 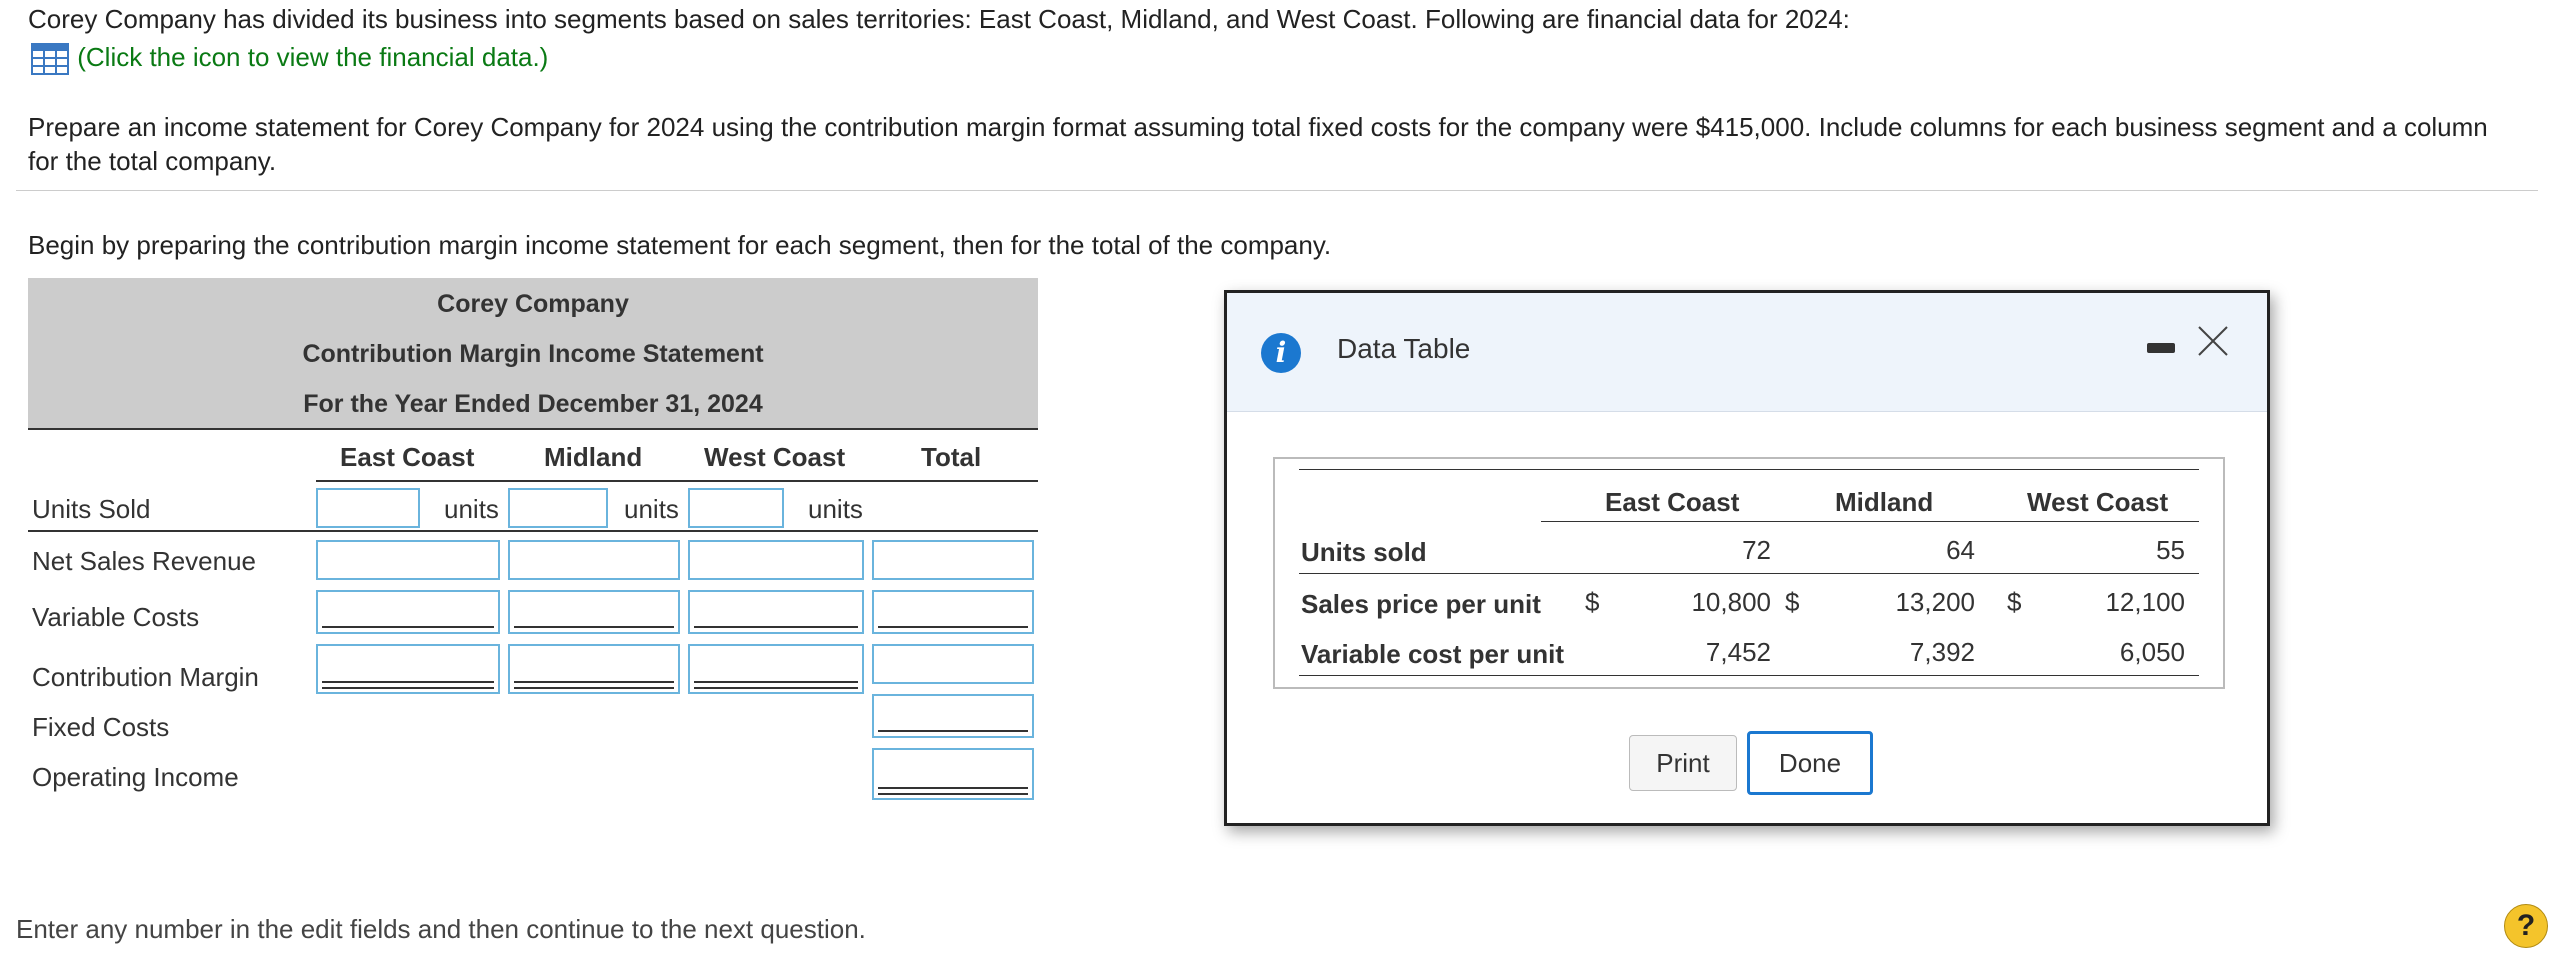 What do you see at coordinates (1884, 502) in the screenshot?
I see `dt-col-midland: Midland` at bounding box center [1884, 502].